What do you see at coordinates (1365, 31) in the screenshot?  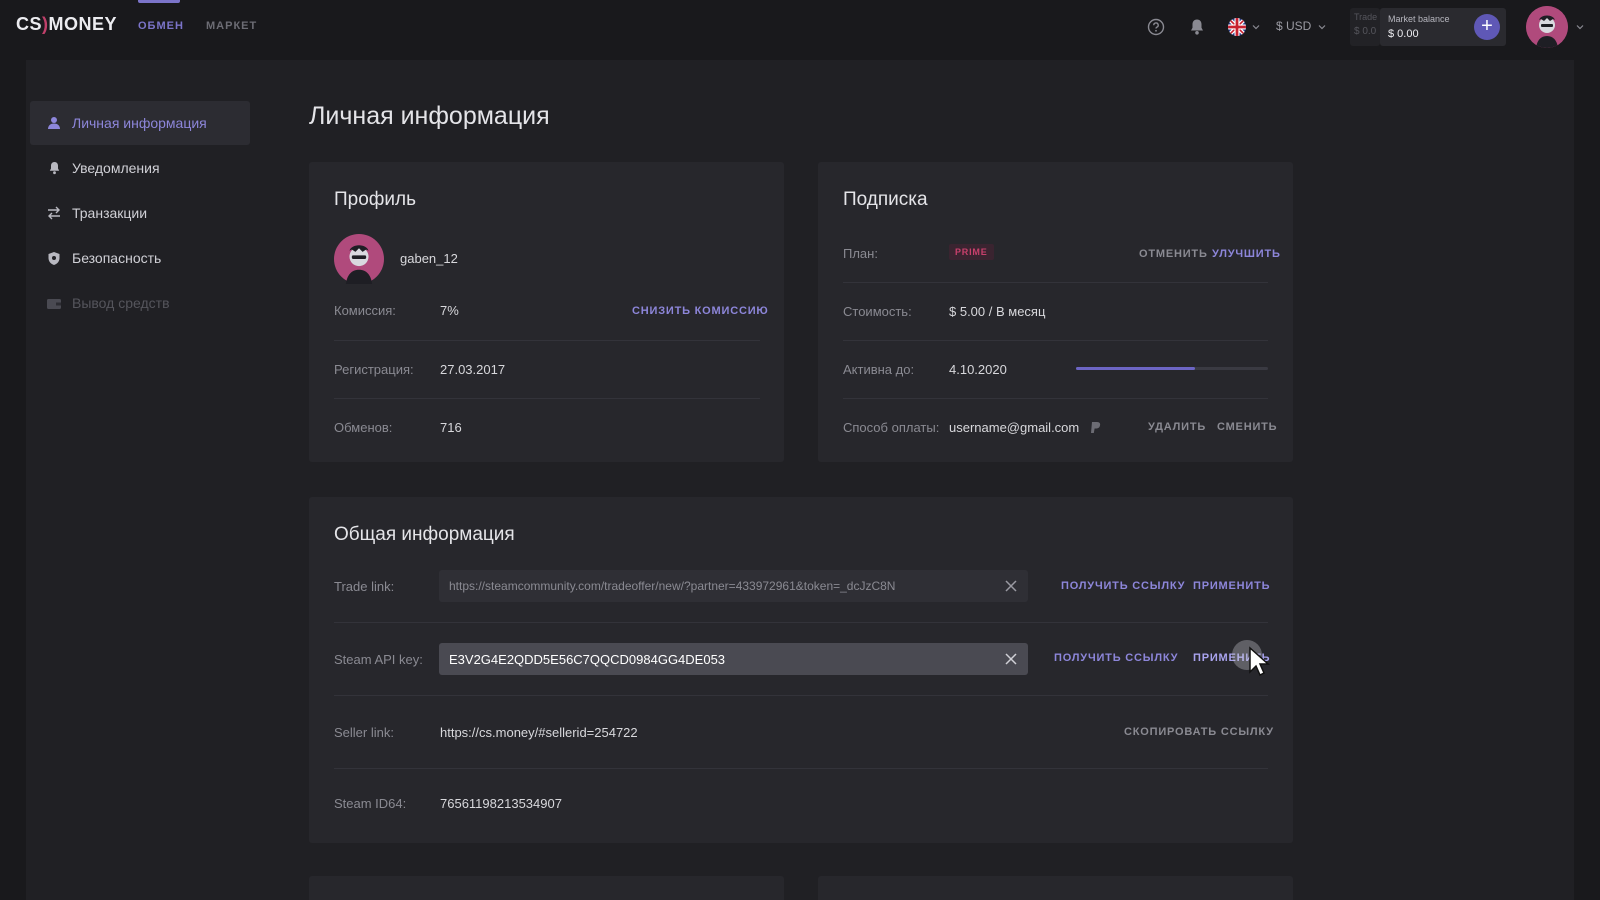 I see `trade-balance-value: $ 0.0` at bounding box center [1365, 31].